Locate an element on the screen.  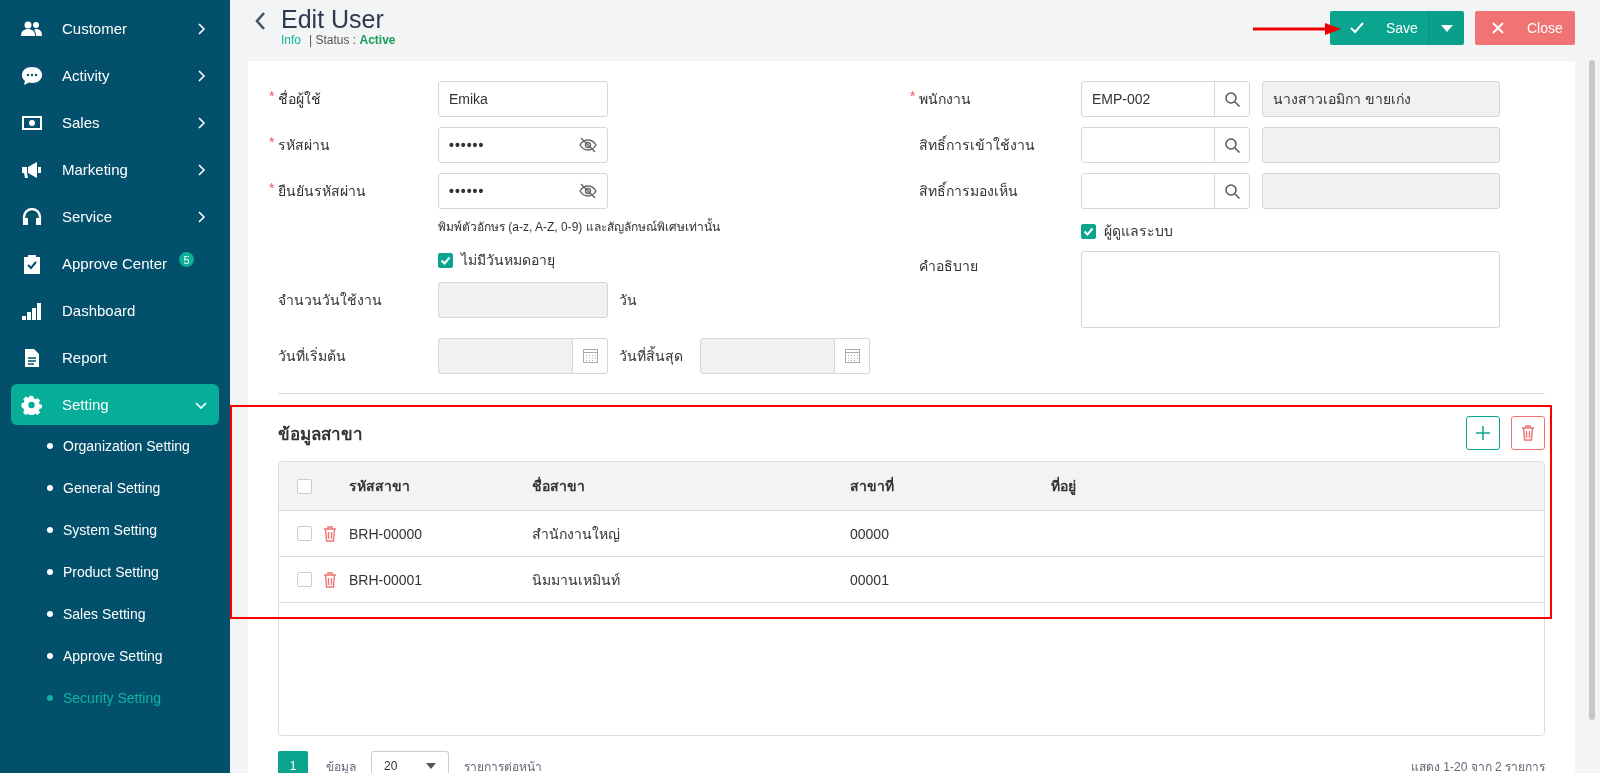
table-cell-text: 00001 is located at coordinates (870, 579).